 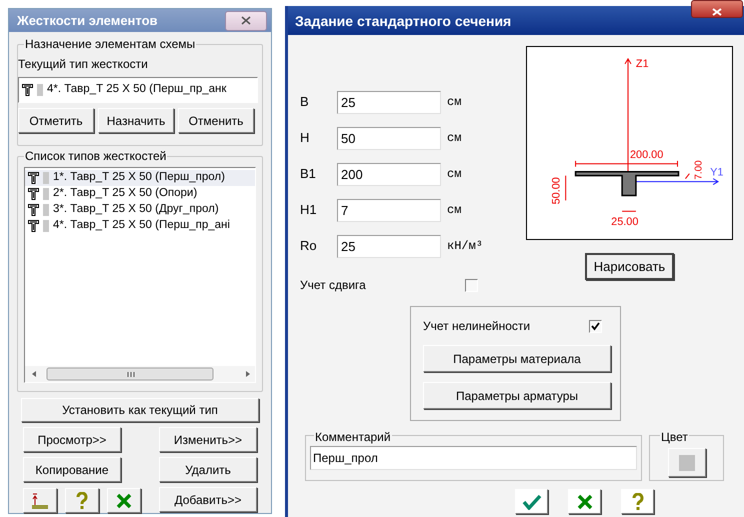 I want to click on current-type-text: 4*. Тавр_Т 25 X 50 (Перш_пр_анк, so click(x=136, y=90).